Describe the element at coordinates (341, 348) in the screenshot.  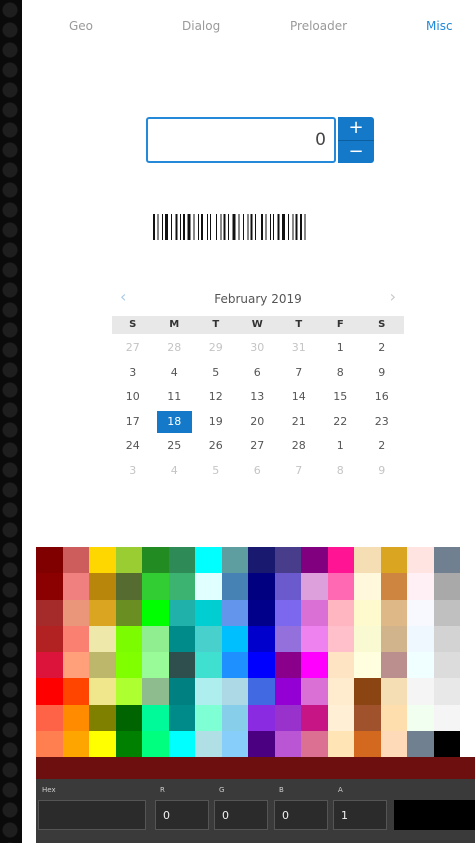
I see `calendar-day: 1` at that location.